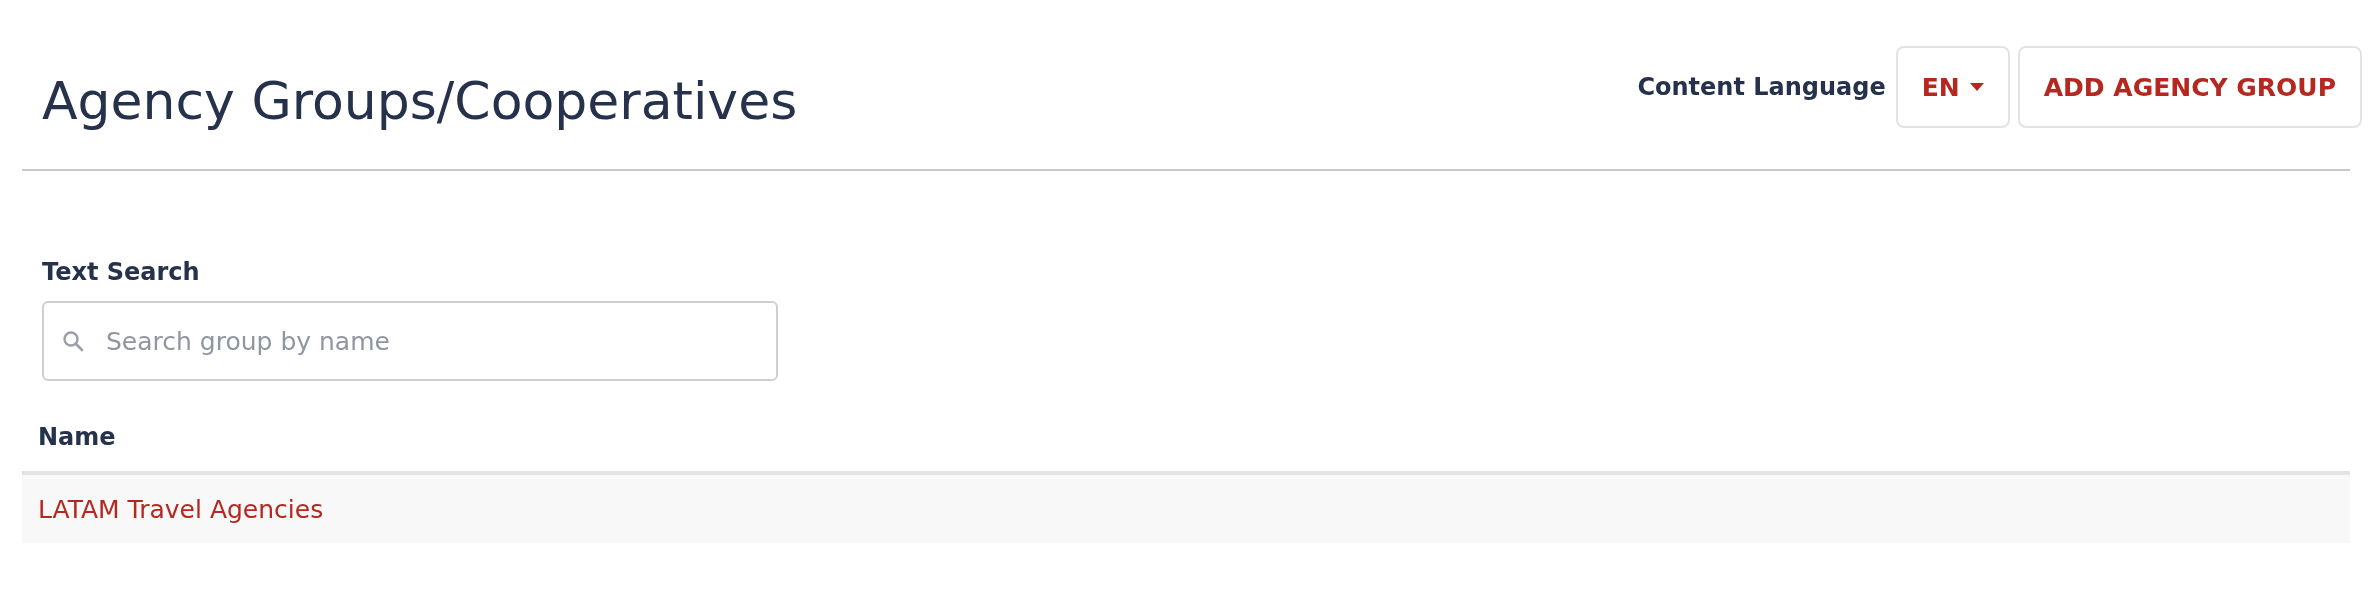 This screenshot has height=592, width=2372. What do you see at coordinates (2189, 87) in the screenshot?
I see `add-agency-group-button: ADD AGENCY GROUP` at bounding box center [2189, 87].